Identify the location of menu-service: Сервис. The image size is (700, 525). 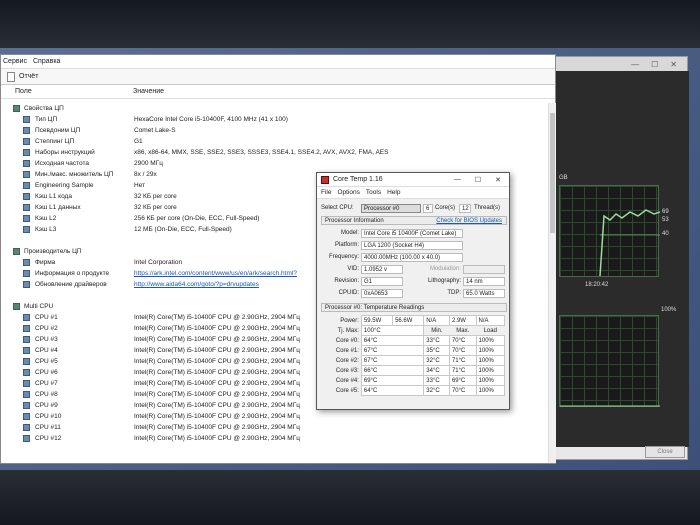
(15, 61).